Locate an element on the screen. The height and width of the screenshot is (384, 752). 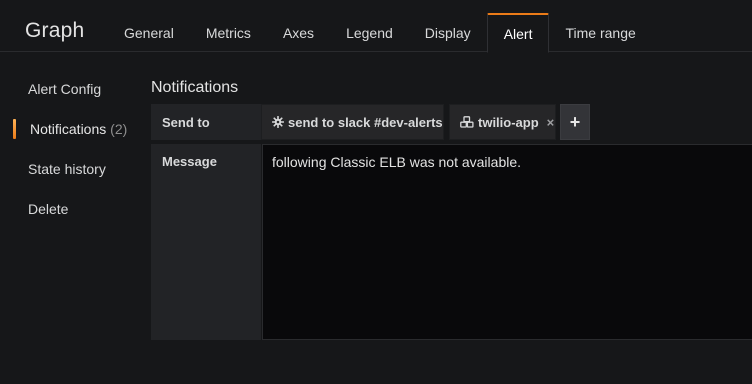
send-to-label: Send to is located at coordinates (206, 122).